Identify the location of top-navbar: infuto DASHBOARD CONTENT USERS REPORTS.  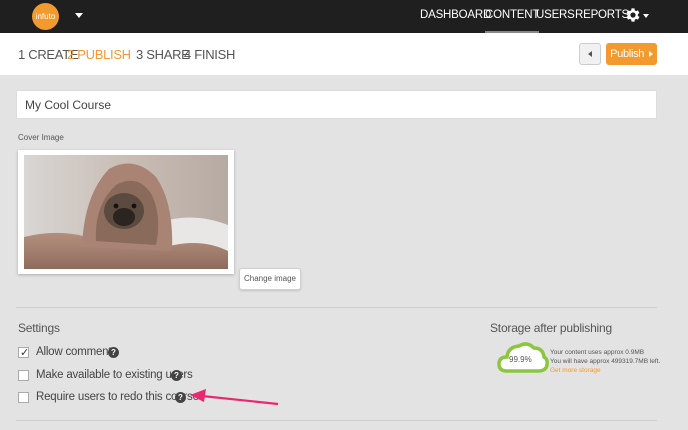
(344, 16).